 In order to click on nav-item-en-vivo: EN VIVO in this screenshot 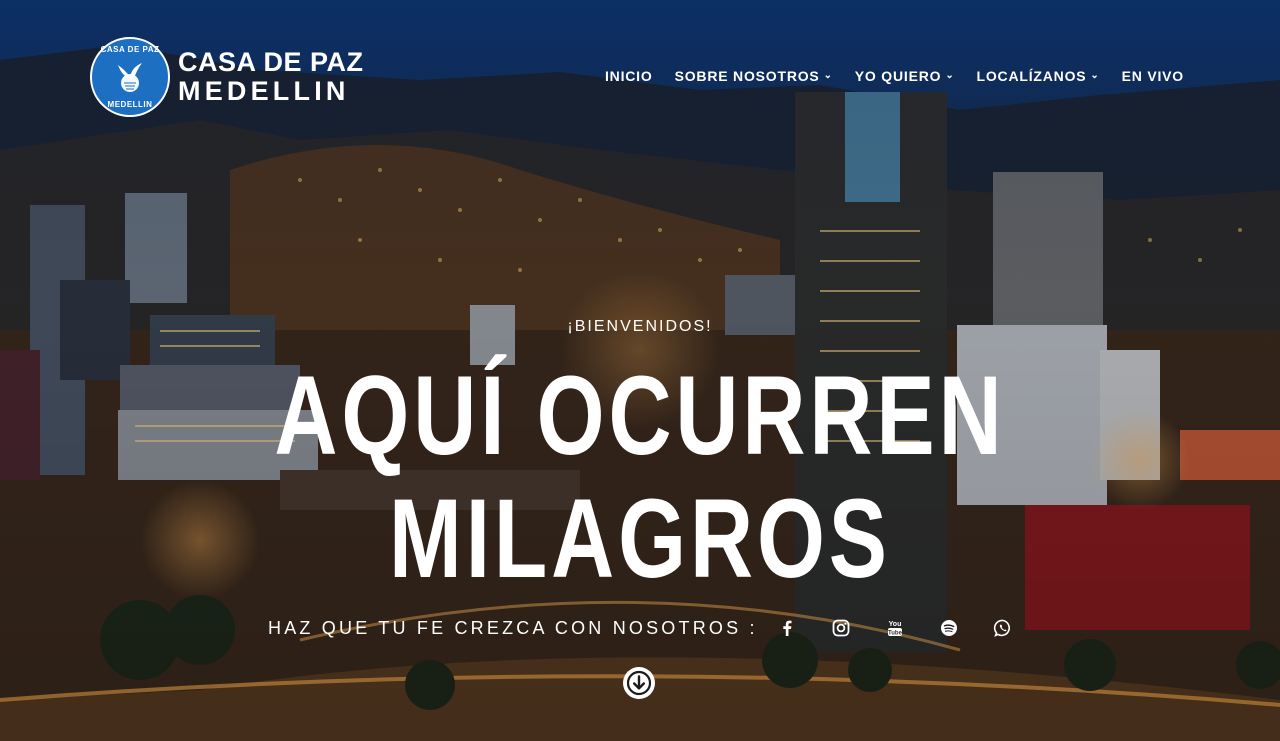, I will do `click(1153, 76)`.